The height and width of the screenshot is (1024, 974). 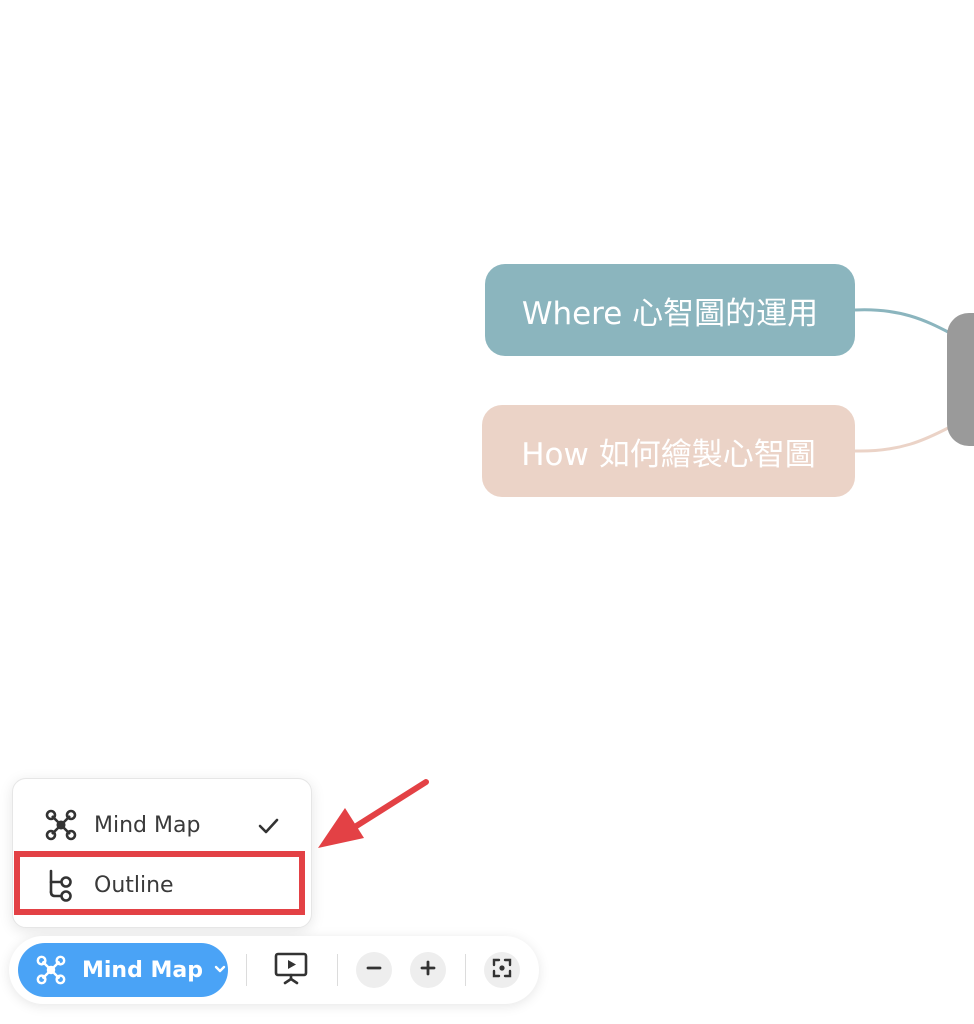 I want to click on view-mode-label: Mind Map, so click(x=142, y=970).